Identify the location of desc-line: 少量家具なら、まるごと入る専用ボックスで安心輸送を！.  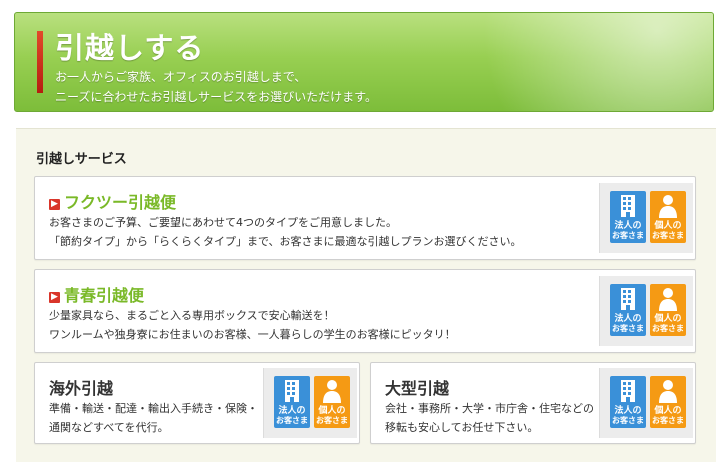
(192, 315).